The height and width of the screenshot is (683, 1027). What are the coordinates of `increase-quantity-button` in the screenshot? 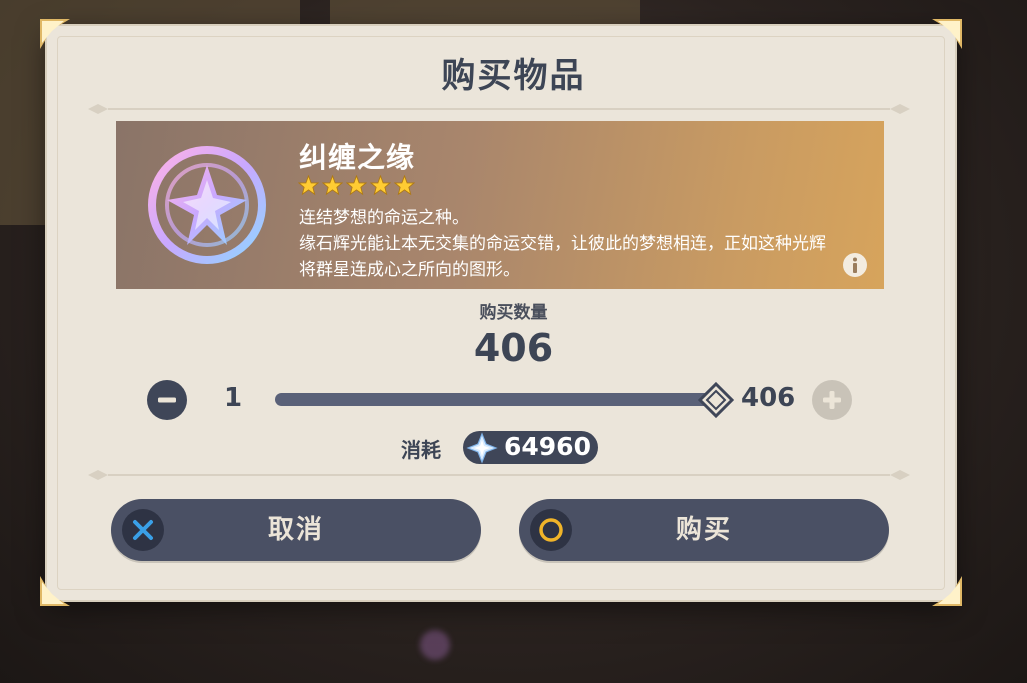 It's located at (832, 400).